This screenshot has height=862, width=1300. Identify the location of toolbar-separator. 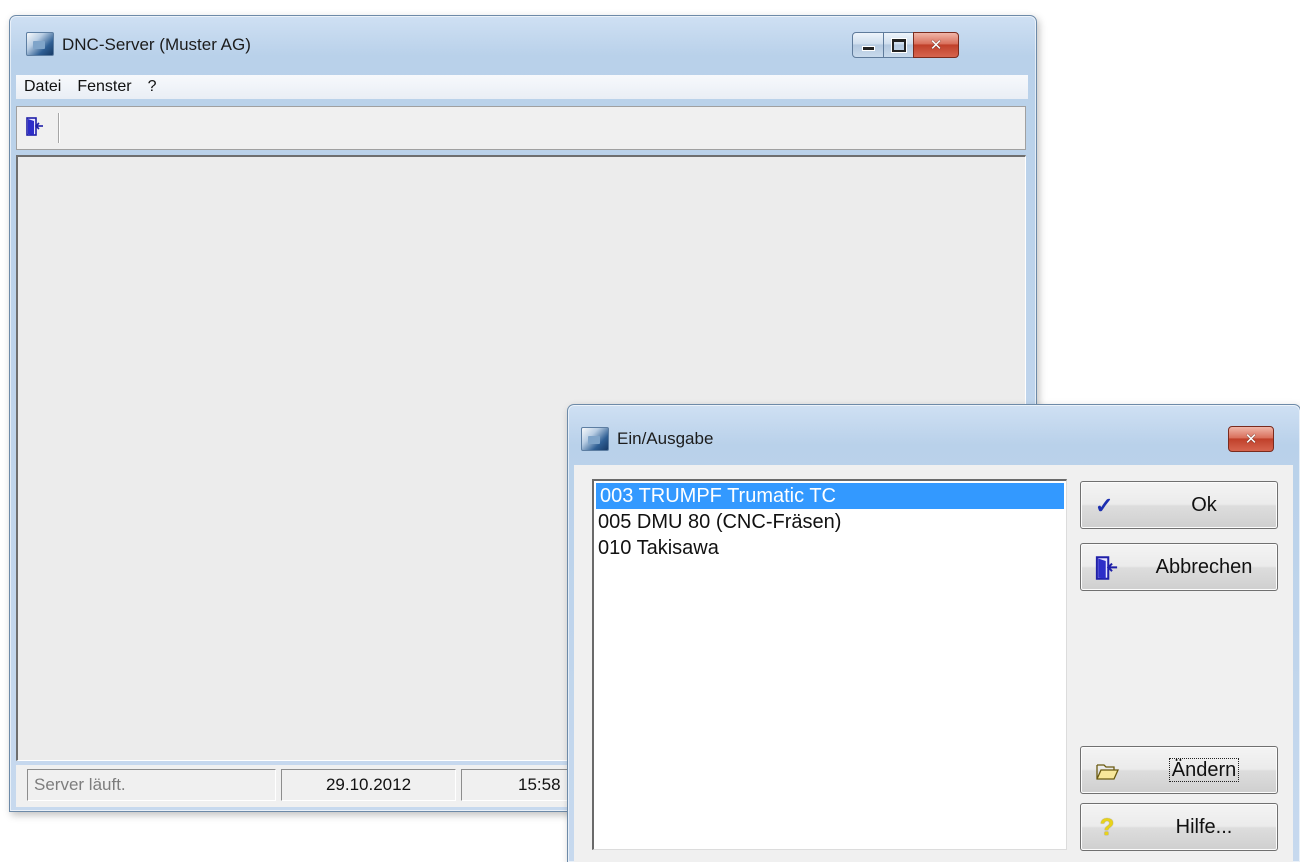
(58, 128).